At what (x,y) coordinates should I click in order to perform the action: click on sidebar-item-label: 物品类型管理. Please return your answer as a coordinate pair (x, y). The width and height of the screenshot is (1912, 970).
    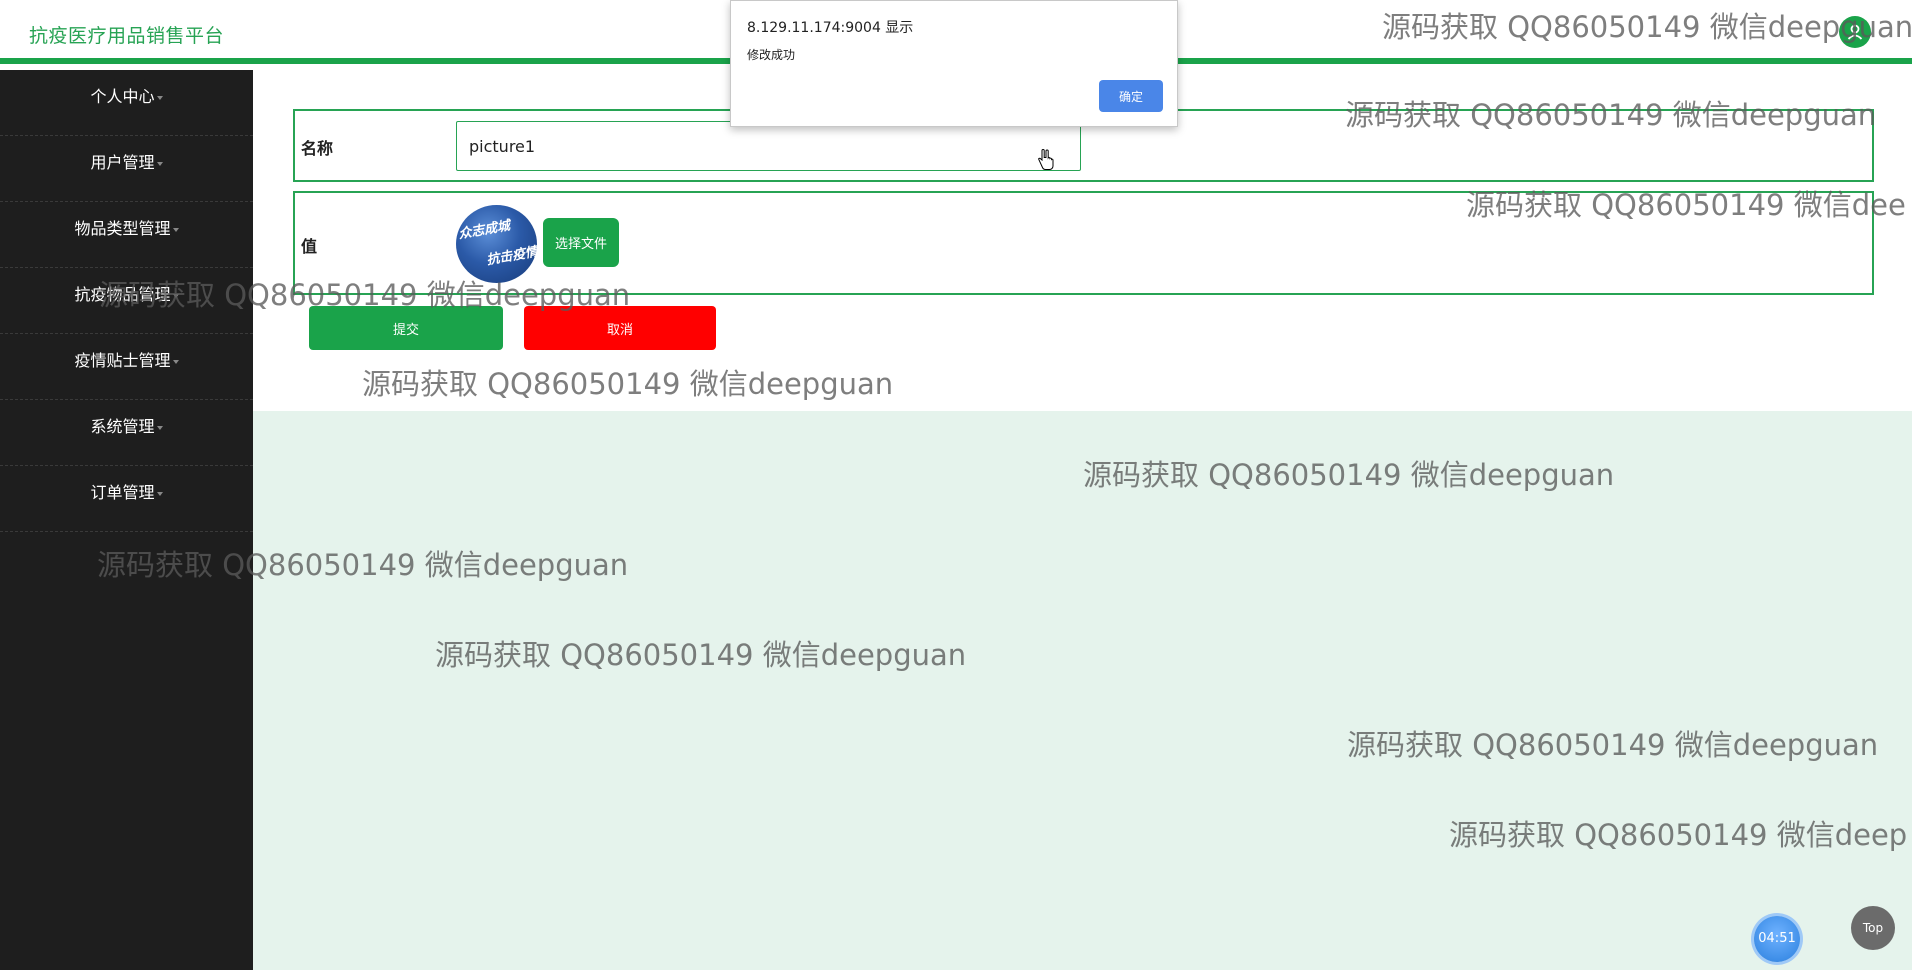
    Looking at the image, I should click on (122, 228).